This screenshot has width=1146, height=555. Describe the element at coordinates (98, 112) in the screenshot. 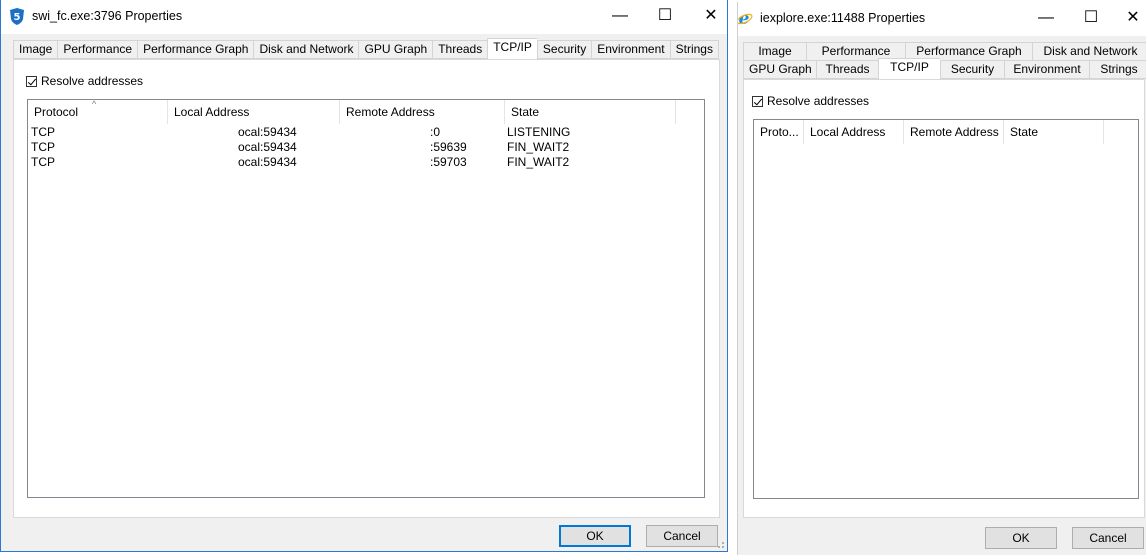

I see `column-header-protocol: ^ Protocol` at that location.